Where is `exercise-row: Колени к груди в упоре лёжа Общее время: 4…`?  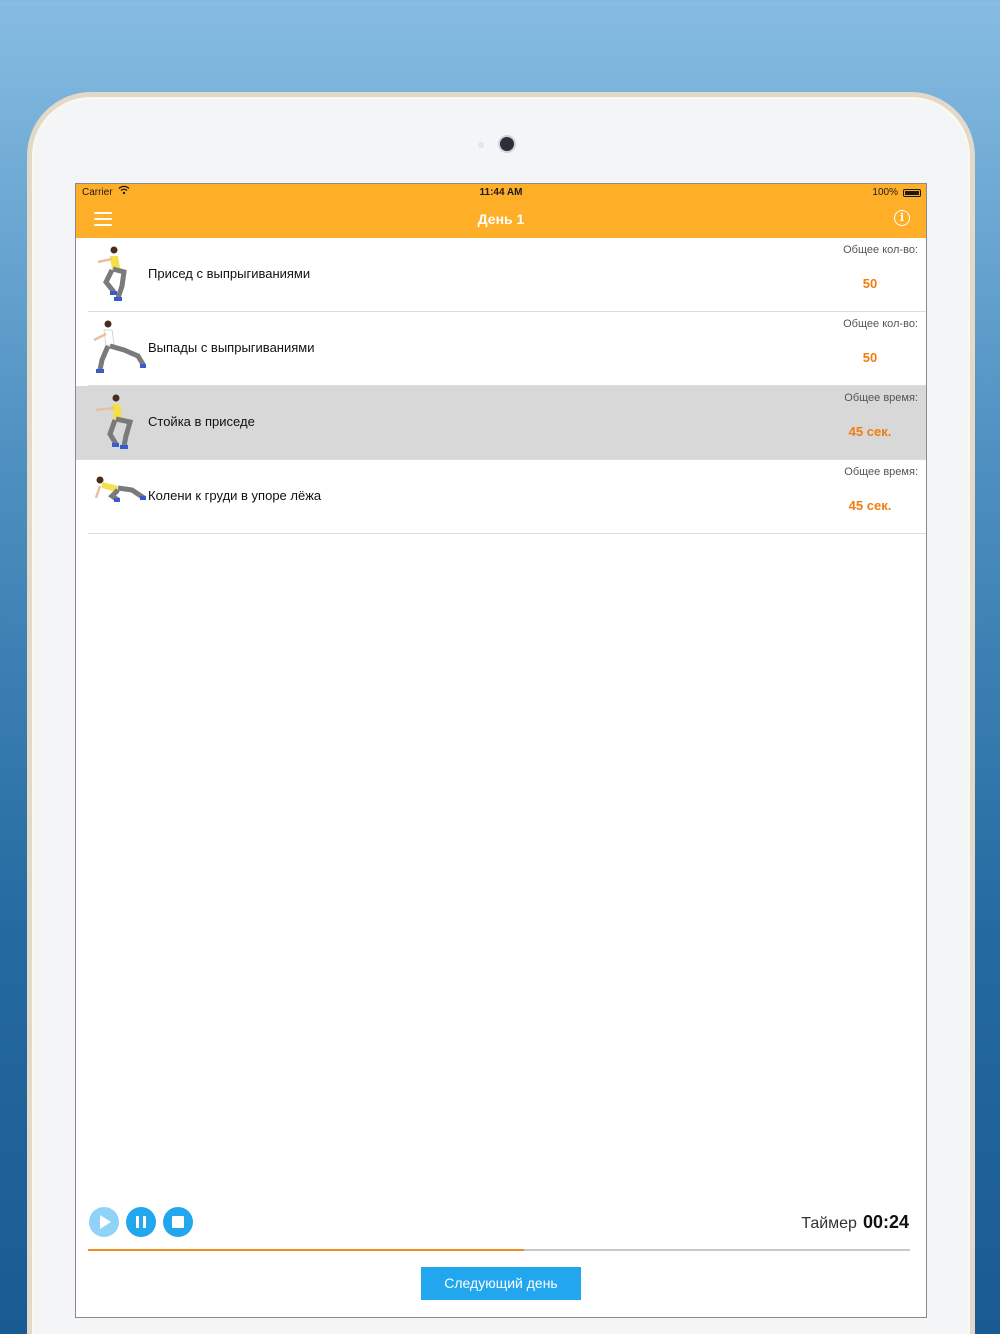
exercise-row: Колени к груди в упоре лёжа Общее время: 4… is located at coordinates (507, 497).